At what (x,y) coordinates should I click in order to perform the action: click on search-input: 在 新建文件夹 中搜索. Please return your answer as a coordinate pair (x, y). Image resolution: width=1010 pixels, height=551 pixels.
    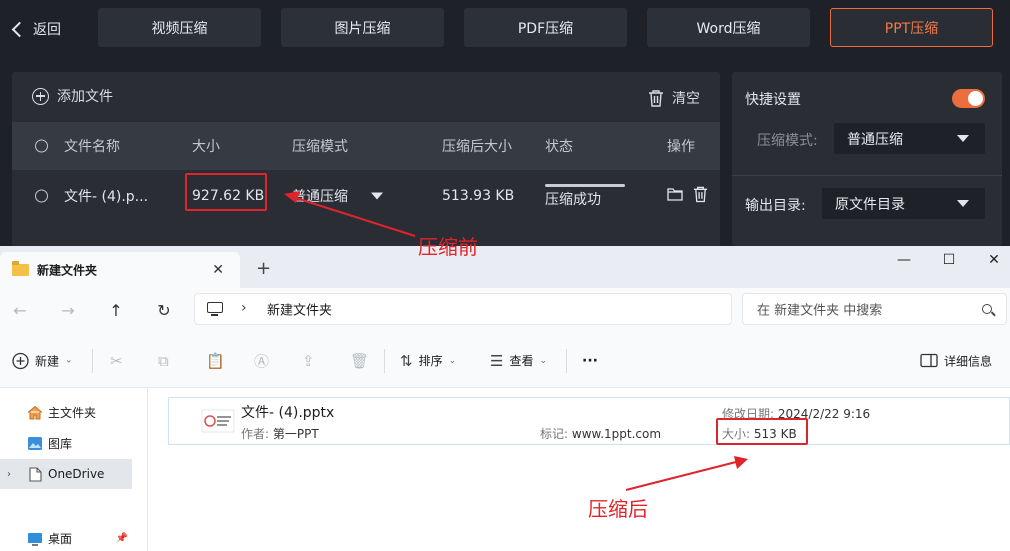
    Looking at the image, I should click on (874, 309).